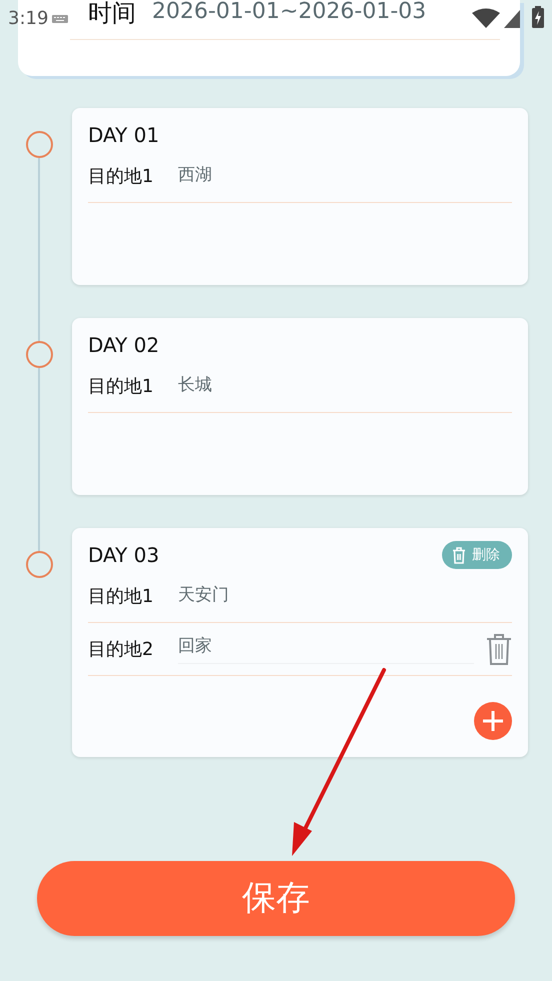  I want to click on date-range-value: 2026-01-01~2026-01-03, so click(289, 12).